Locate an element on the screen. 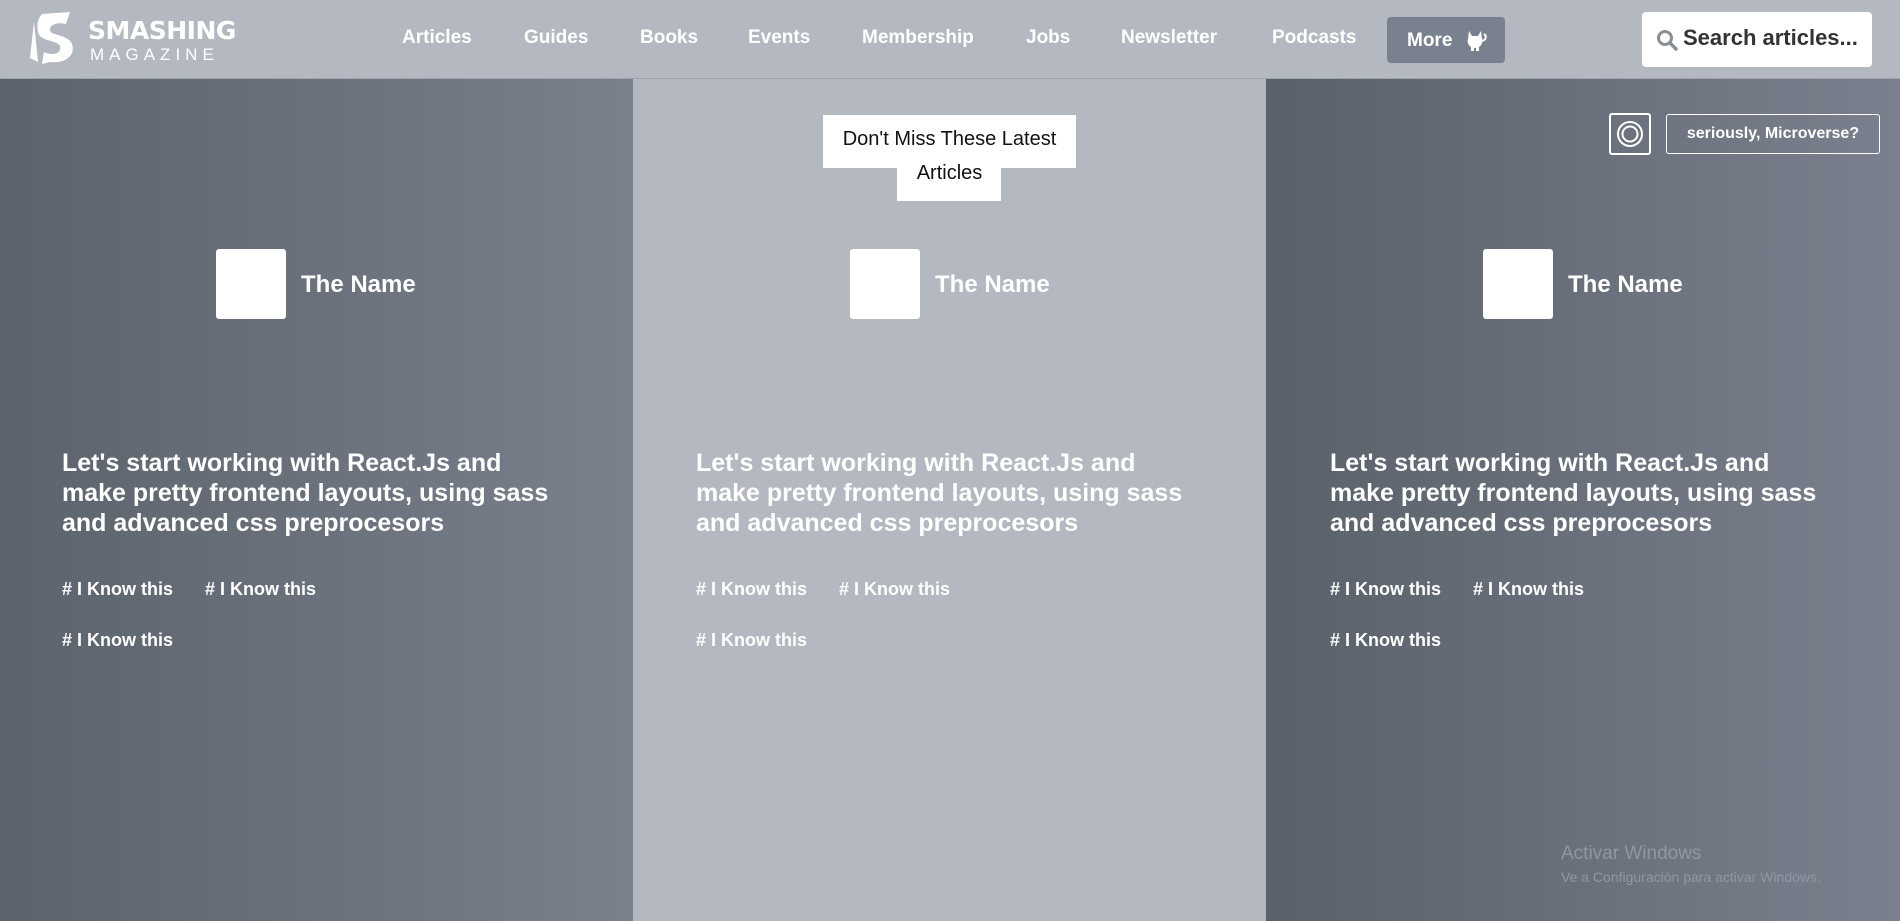 The height and width of the screenshot is (921, 1900). nav-membership: Membership is located at coordinates (918, 38).